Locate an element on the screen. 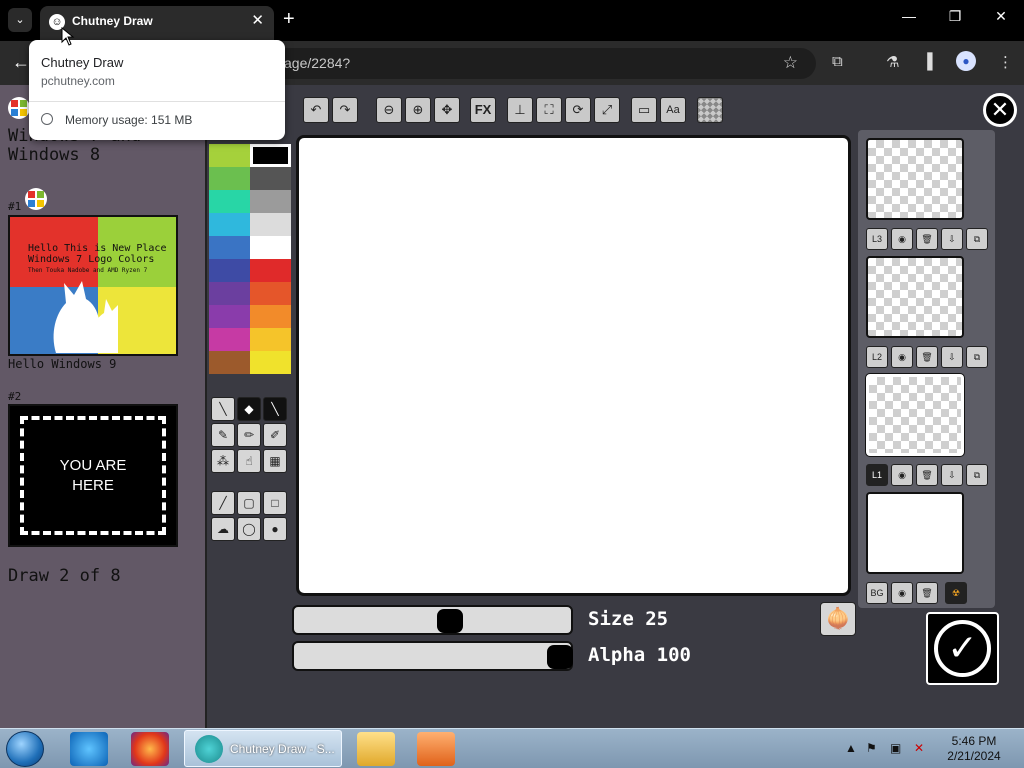 This screenshot has width=1024, height=768. new-tab-button: + is located at coordinates (289, 19).